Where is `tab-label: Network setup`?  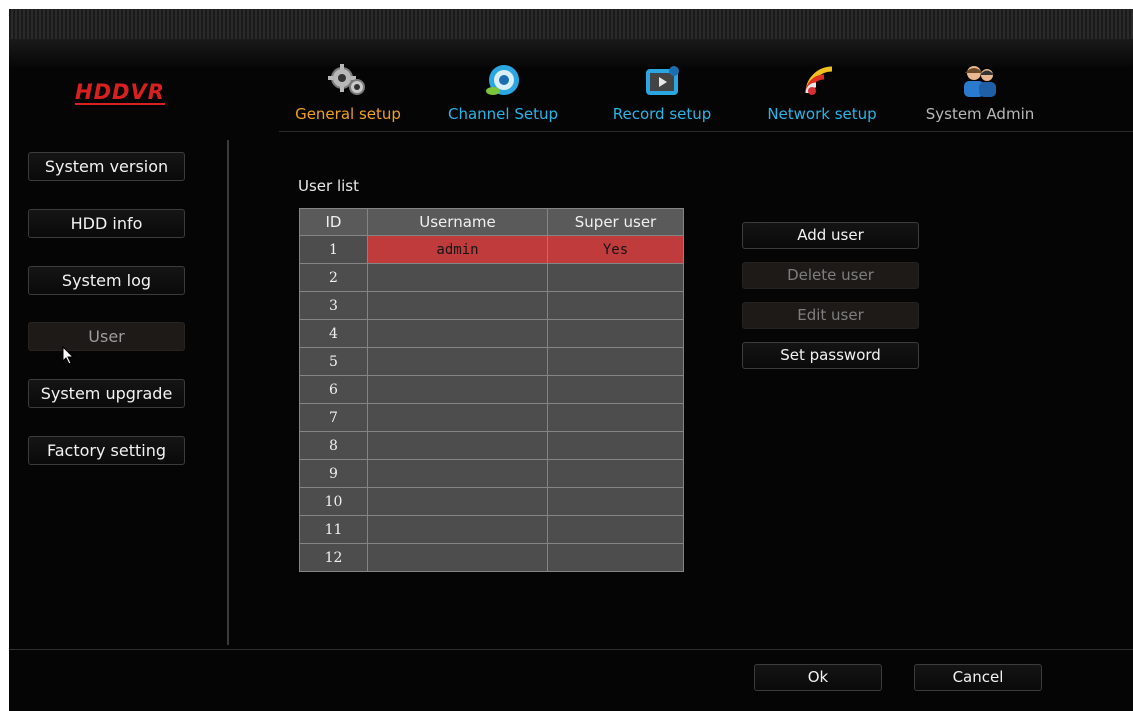 tab-label: Network setup is located at coordinates (822, 114).